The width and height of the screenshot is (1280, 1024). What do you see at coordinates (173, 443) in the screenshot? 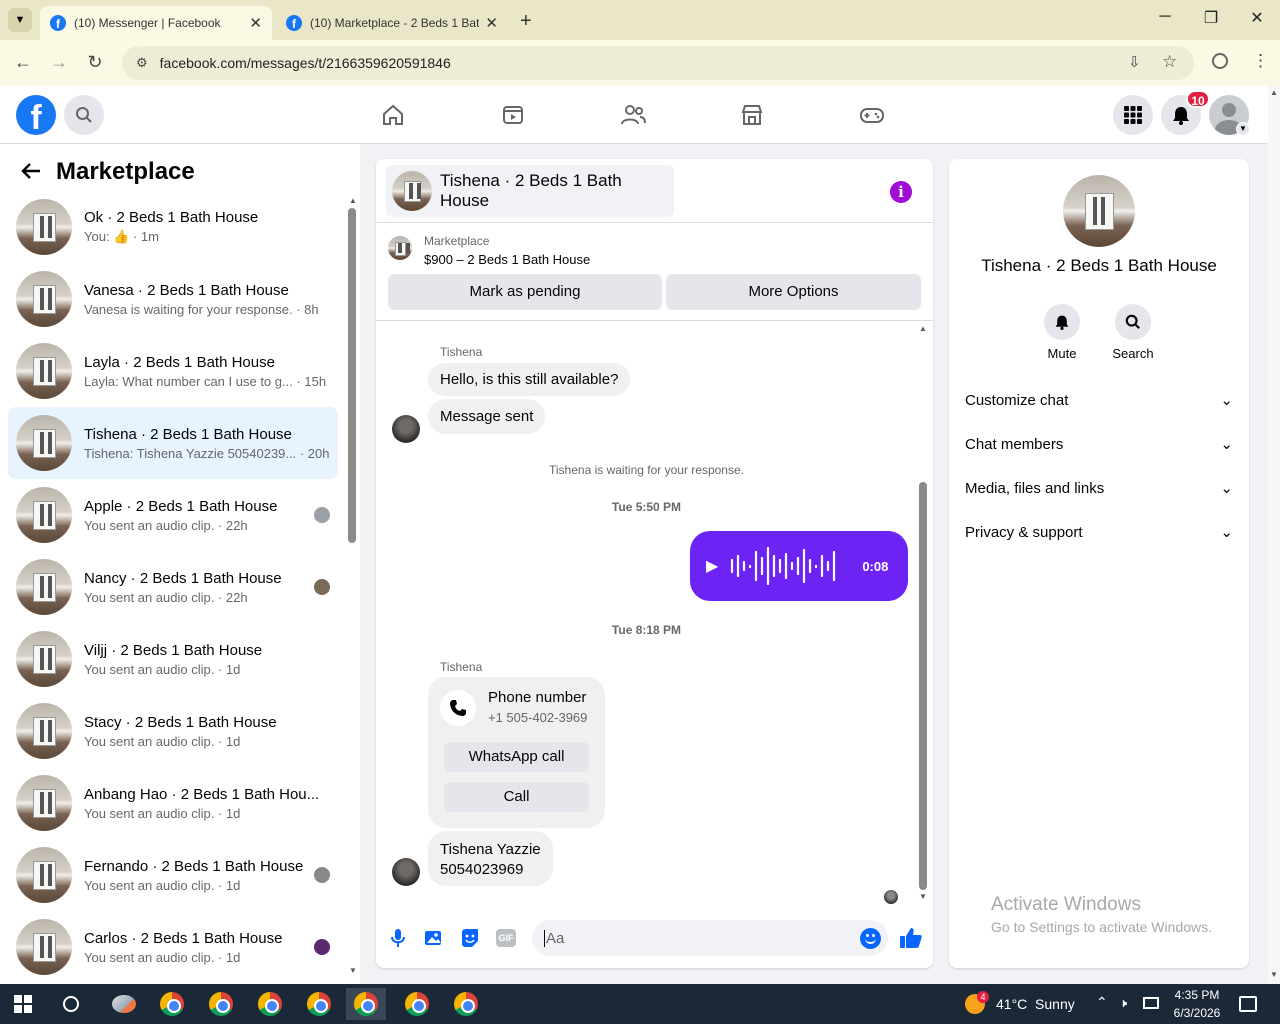
I see `conversation-item: Tishena · 2 Beds 1 Bath House Tishena` at bounding box center [173, 443].